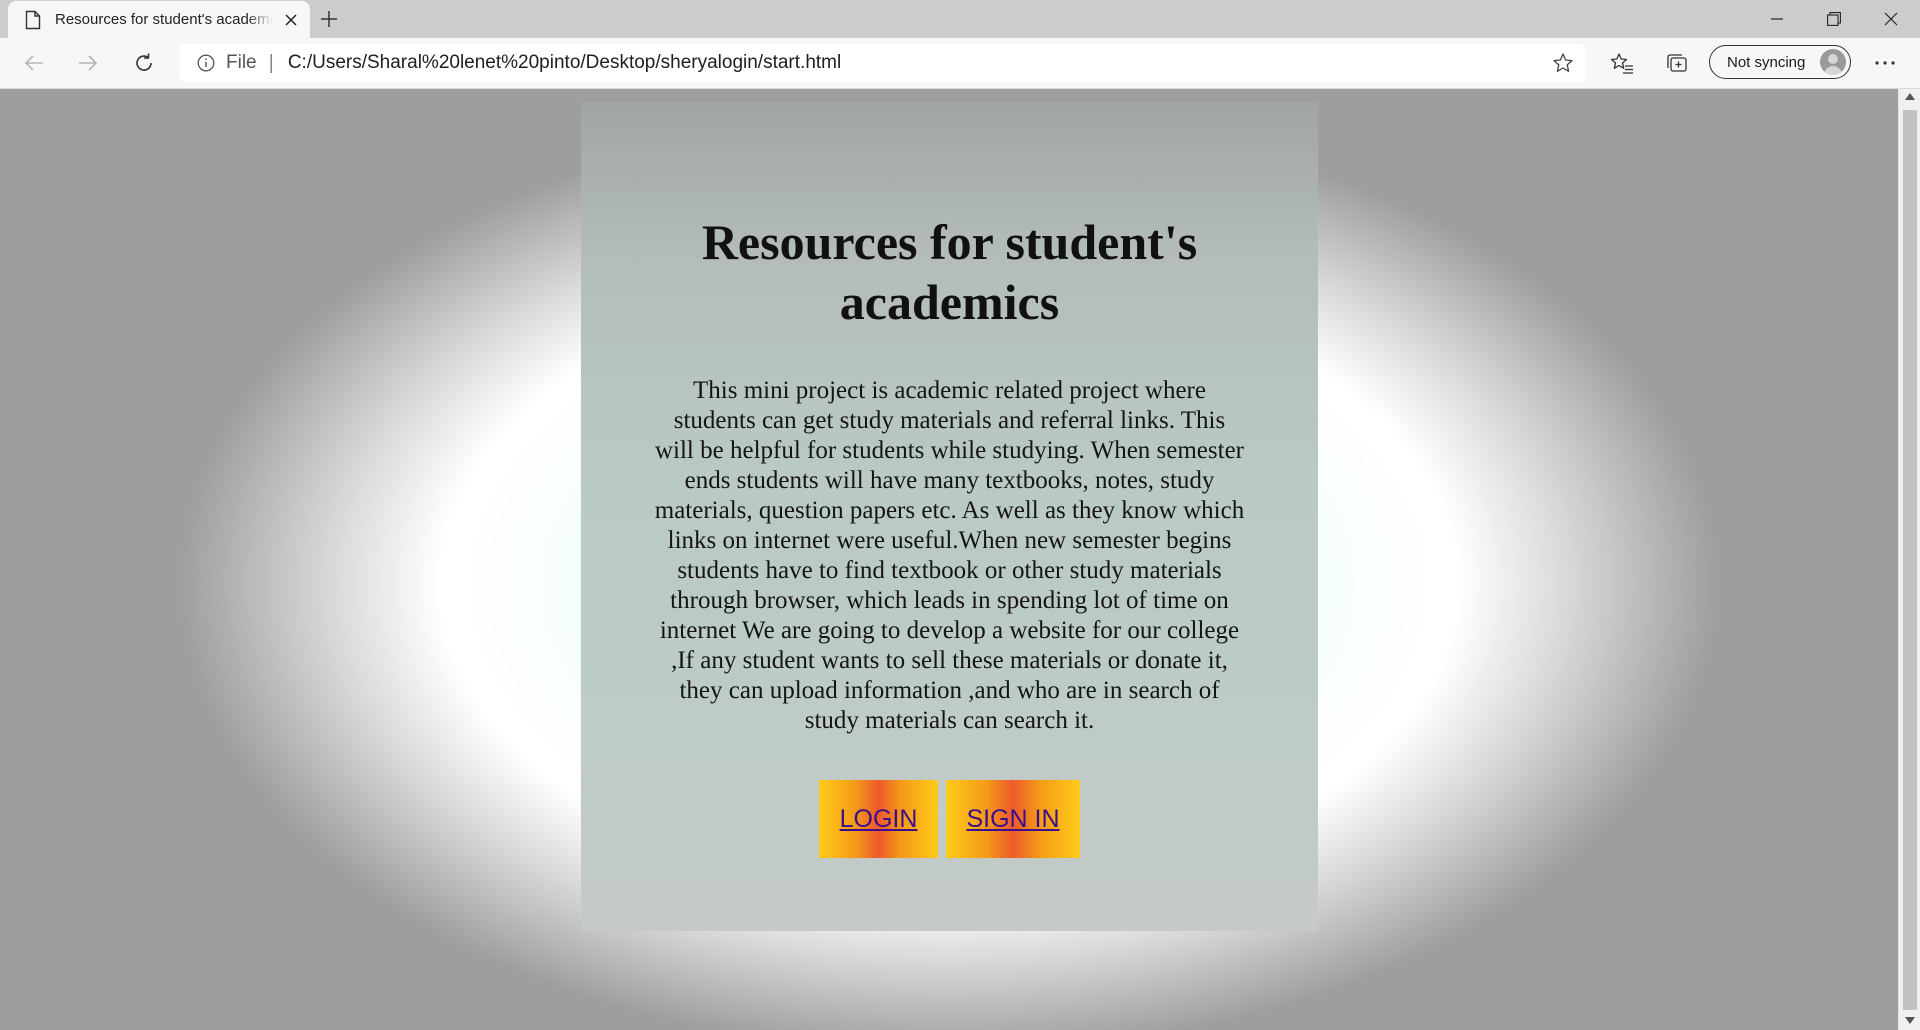 The width and height of the screenshot is (1920, 1030). I want to click on action-buttons: LOGIN SIGN IN, so click(949, 819).